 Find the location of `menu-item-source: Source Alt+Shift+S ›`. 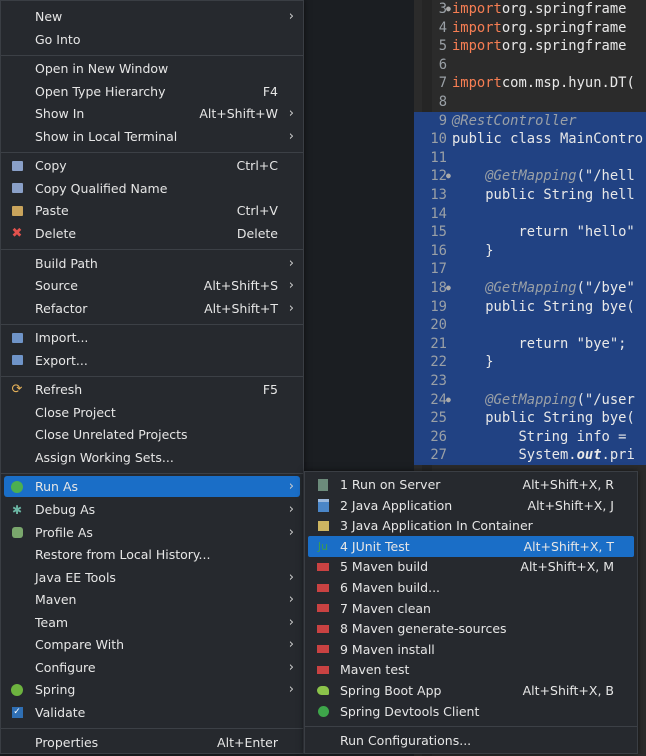

menu-item-source: Source Alt+Shift+S › is located at coordinates (152, 285).